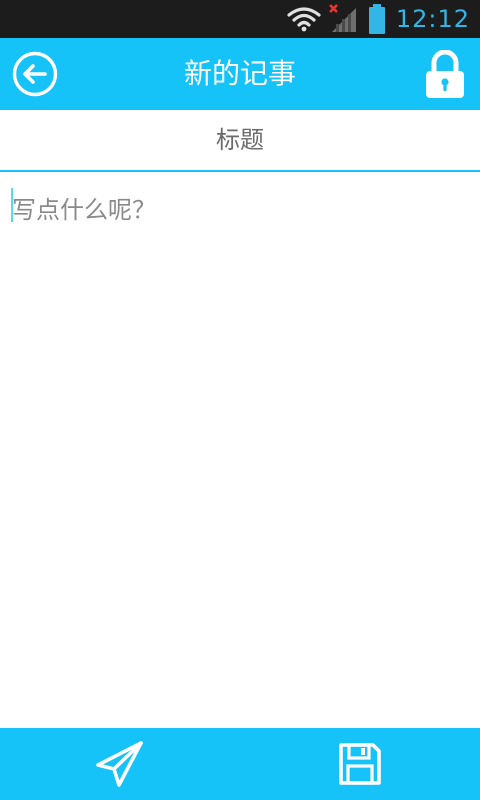 This screenshot has height=800, width=480. I want to click on app-header: 新的记事, so click(240, 74).